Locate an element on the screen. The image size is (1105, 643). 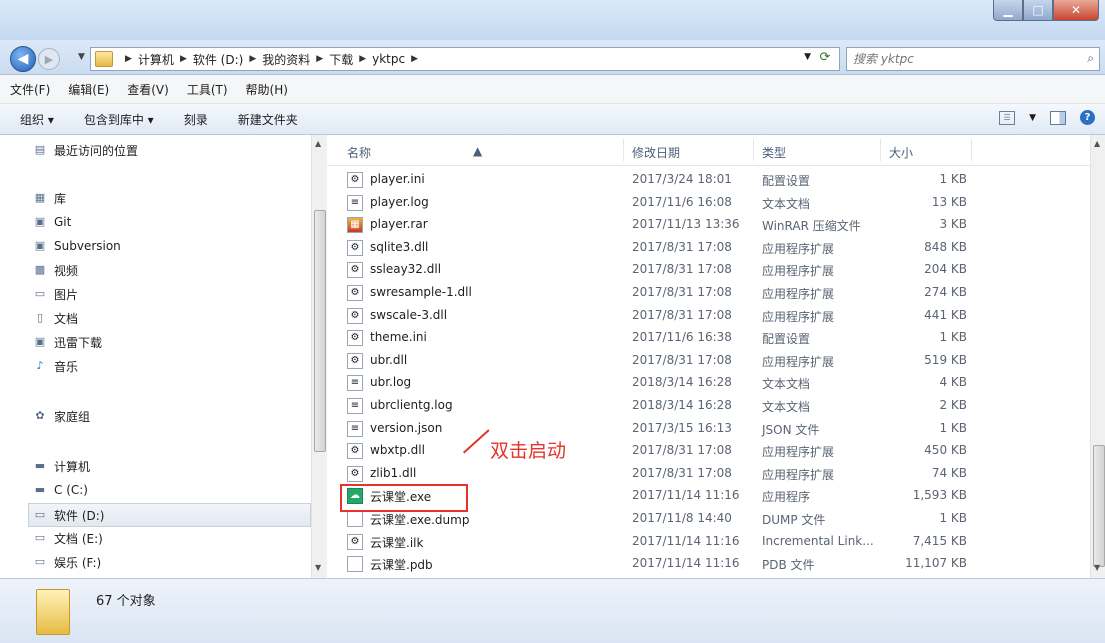
nav-item-7: ▣ 迅雷下载 is located at coordinates (67, 342).